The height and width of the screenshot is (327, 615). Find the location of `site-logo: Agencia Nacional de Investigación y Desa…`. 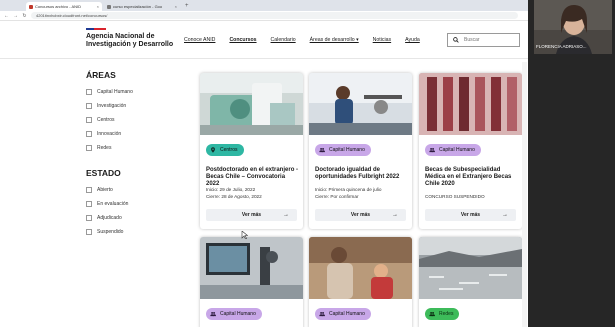

site-logo: Agencia Nacional de Investigación y Desa… is located at coordinates (131, 41).